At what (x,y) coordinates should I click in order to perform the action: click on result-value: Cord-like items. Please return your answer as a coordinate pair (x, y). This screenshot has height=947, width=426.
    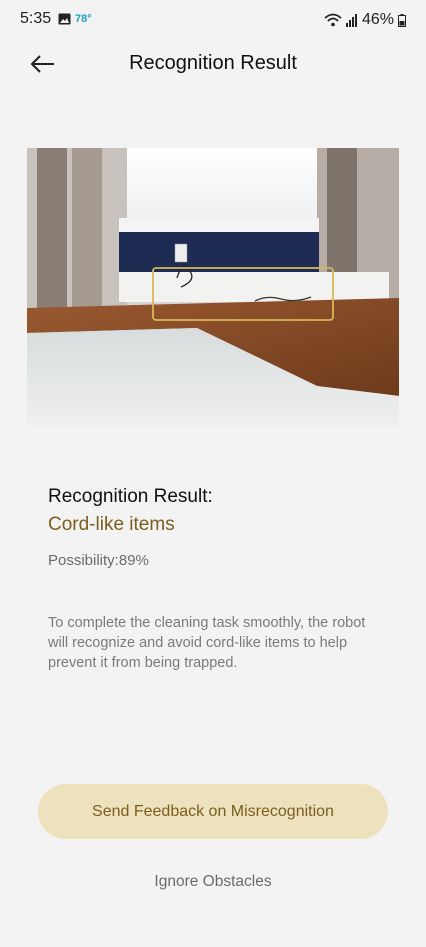
    Looking at the image, I should click on (111, 524).